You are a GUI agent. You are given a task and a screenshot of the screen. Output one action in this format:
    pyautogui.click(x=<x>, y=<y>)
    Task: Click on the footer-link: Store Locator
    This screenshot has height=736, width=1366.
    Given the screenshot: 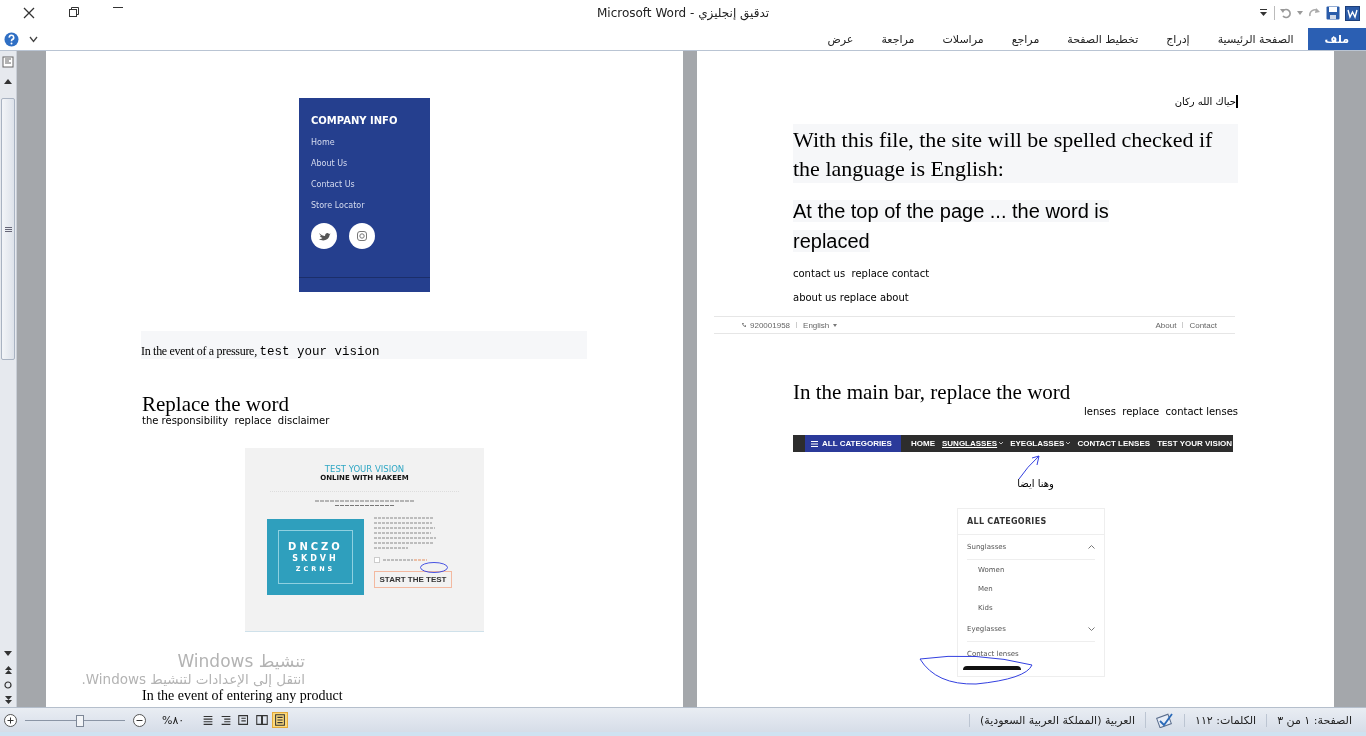 What is the action you would take?
    pyautogui.click(x=364, y=205)
    